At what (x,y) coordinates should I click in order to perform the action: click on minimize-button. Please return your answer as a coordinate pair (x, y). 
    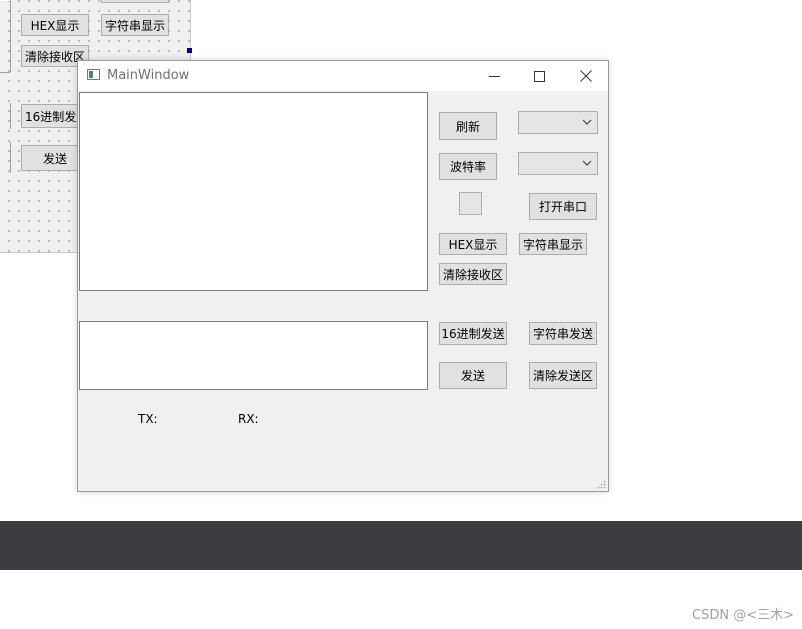
    Looking at the image, I should click on (494, 76).